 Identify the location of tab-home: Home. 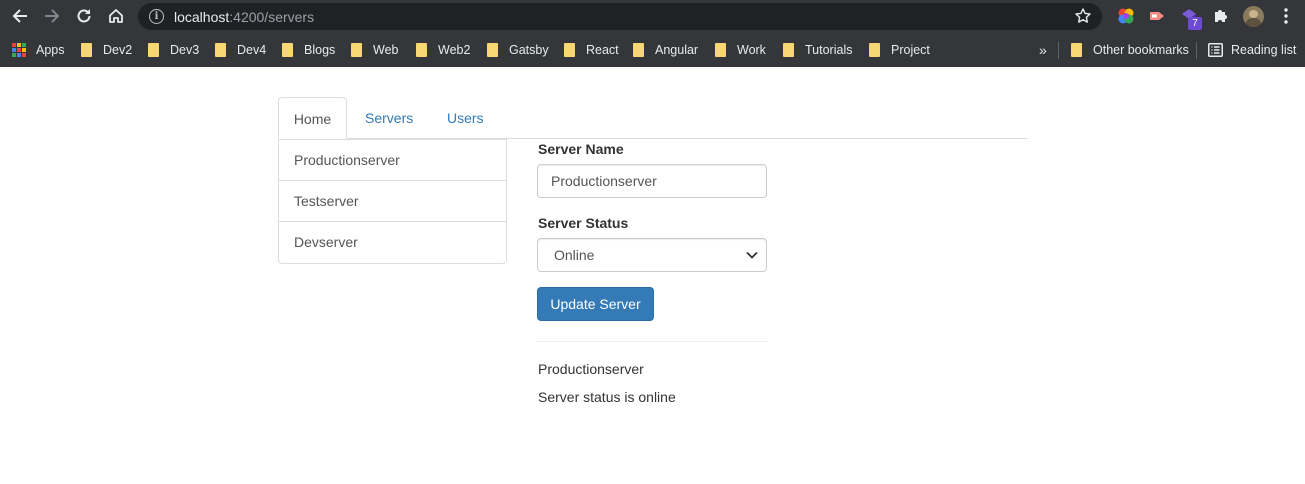
(312, 118).